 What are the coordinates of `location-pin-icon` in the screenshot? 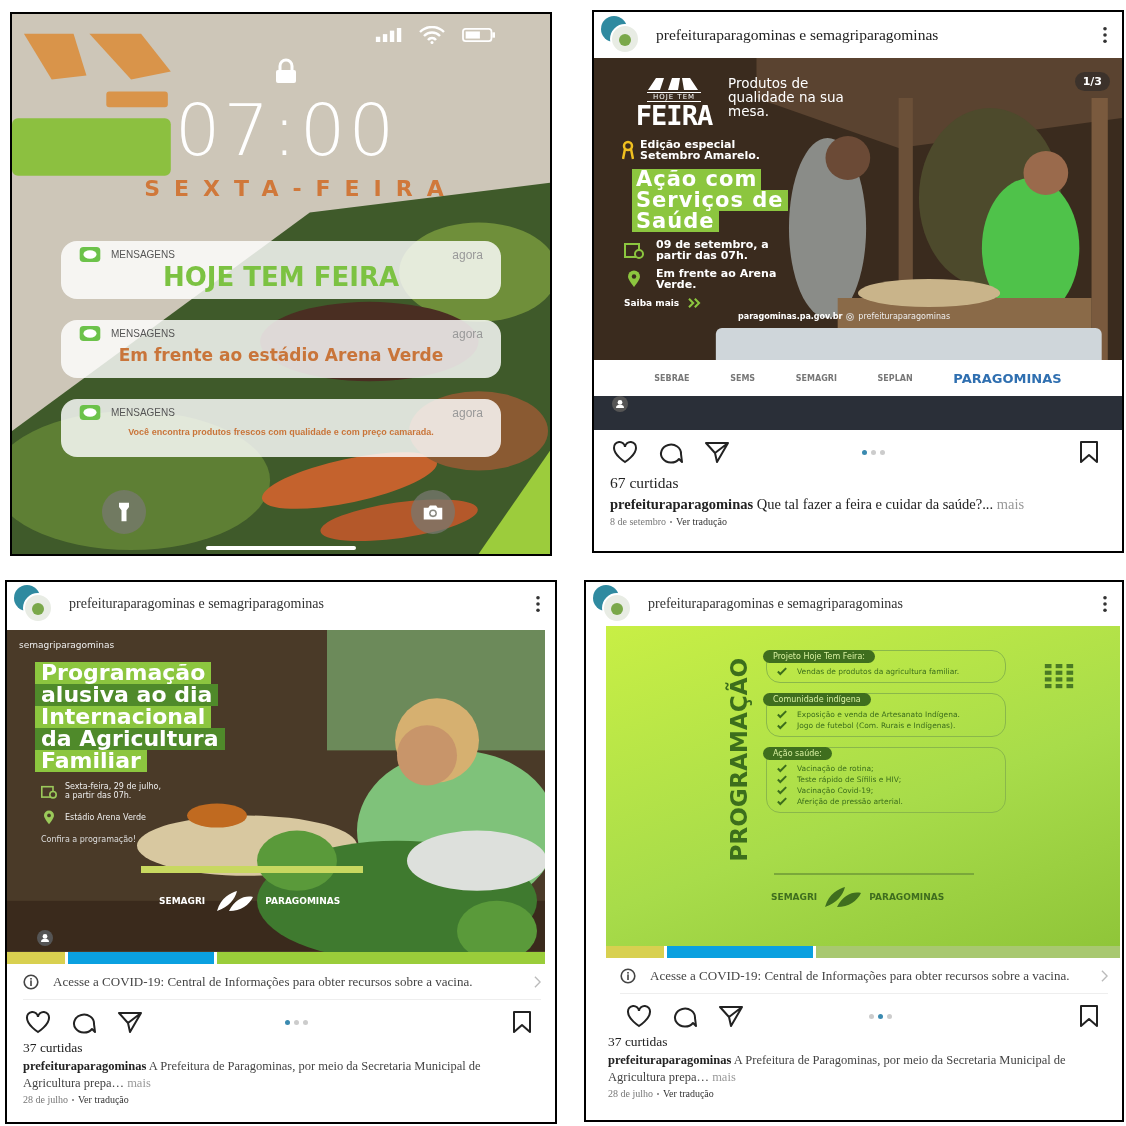 It's located at (49, 817).